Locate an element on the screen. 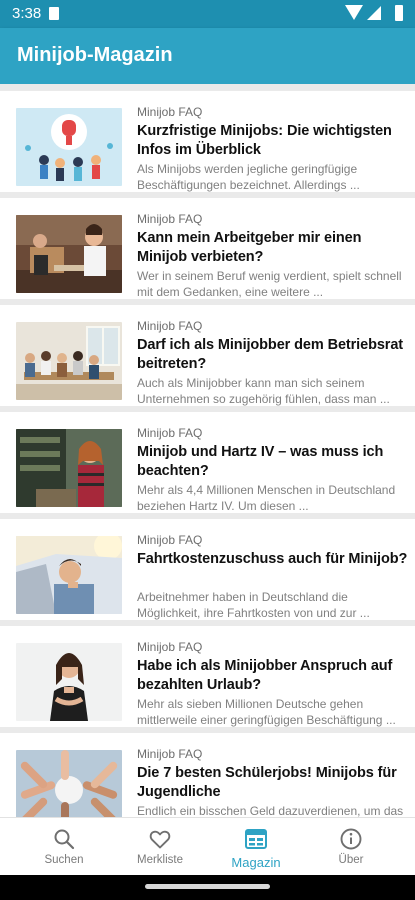 The height and width of the screenshot is (900, 415). nav-item-suchen: Suchen is located at coordinates (64, 847).